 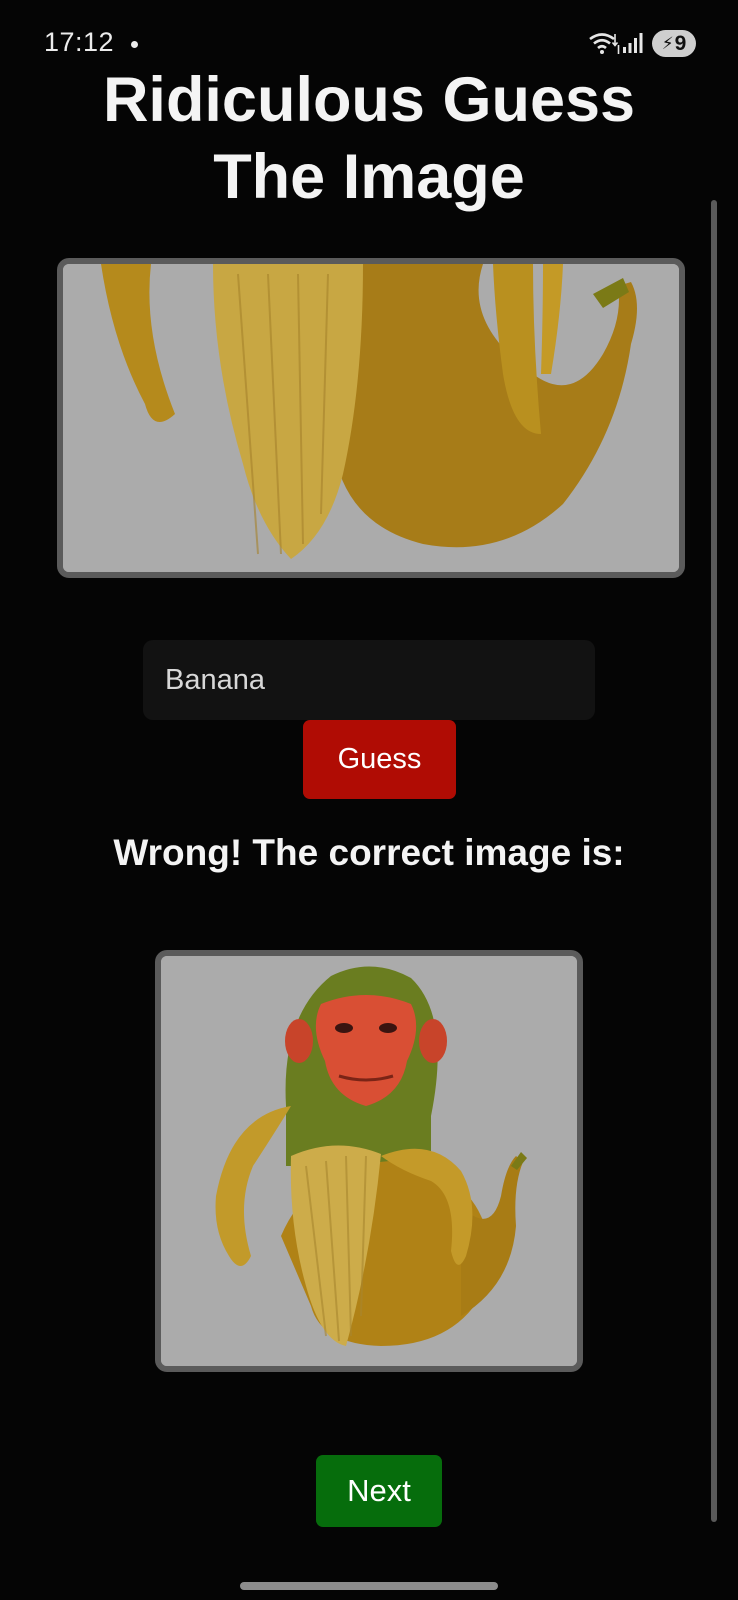 I want to click on monkey-banana-image, so click(x=369, y=1161).